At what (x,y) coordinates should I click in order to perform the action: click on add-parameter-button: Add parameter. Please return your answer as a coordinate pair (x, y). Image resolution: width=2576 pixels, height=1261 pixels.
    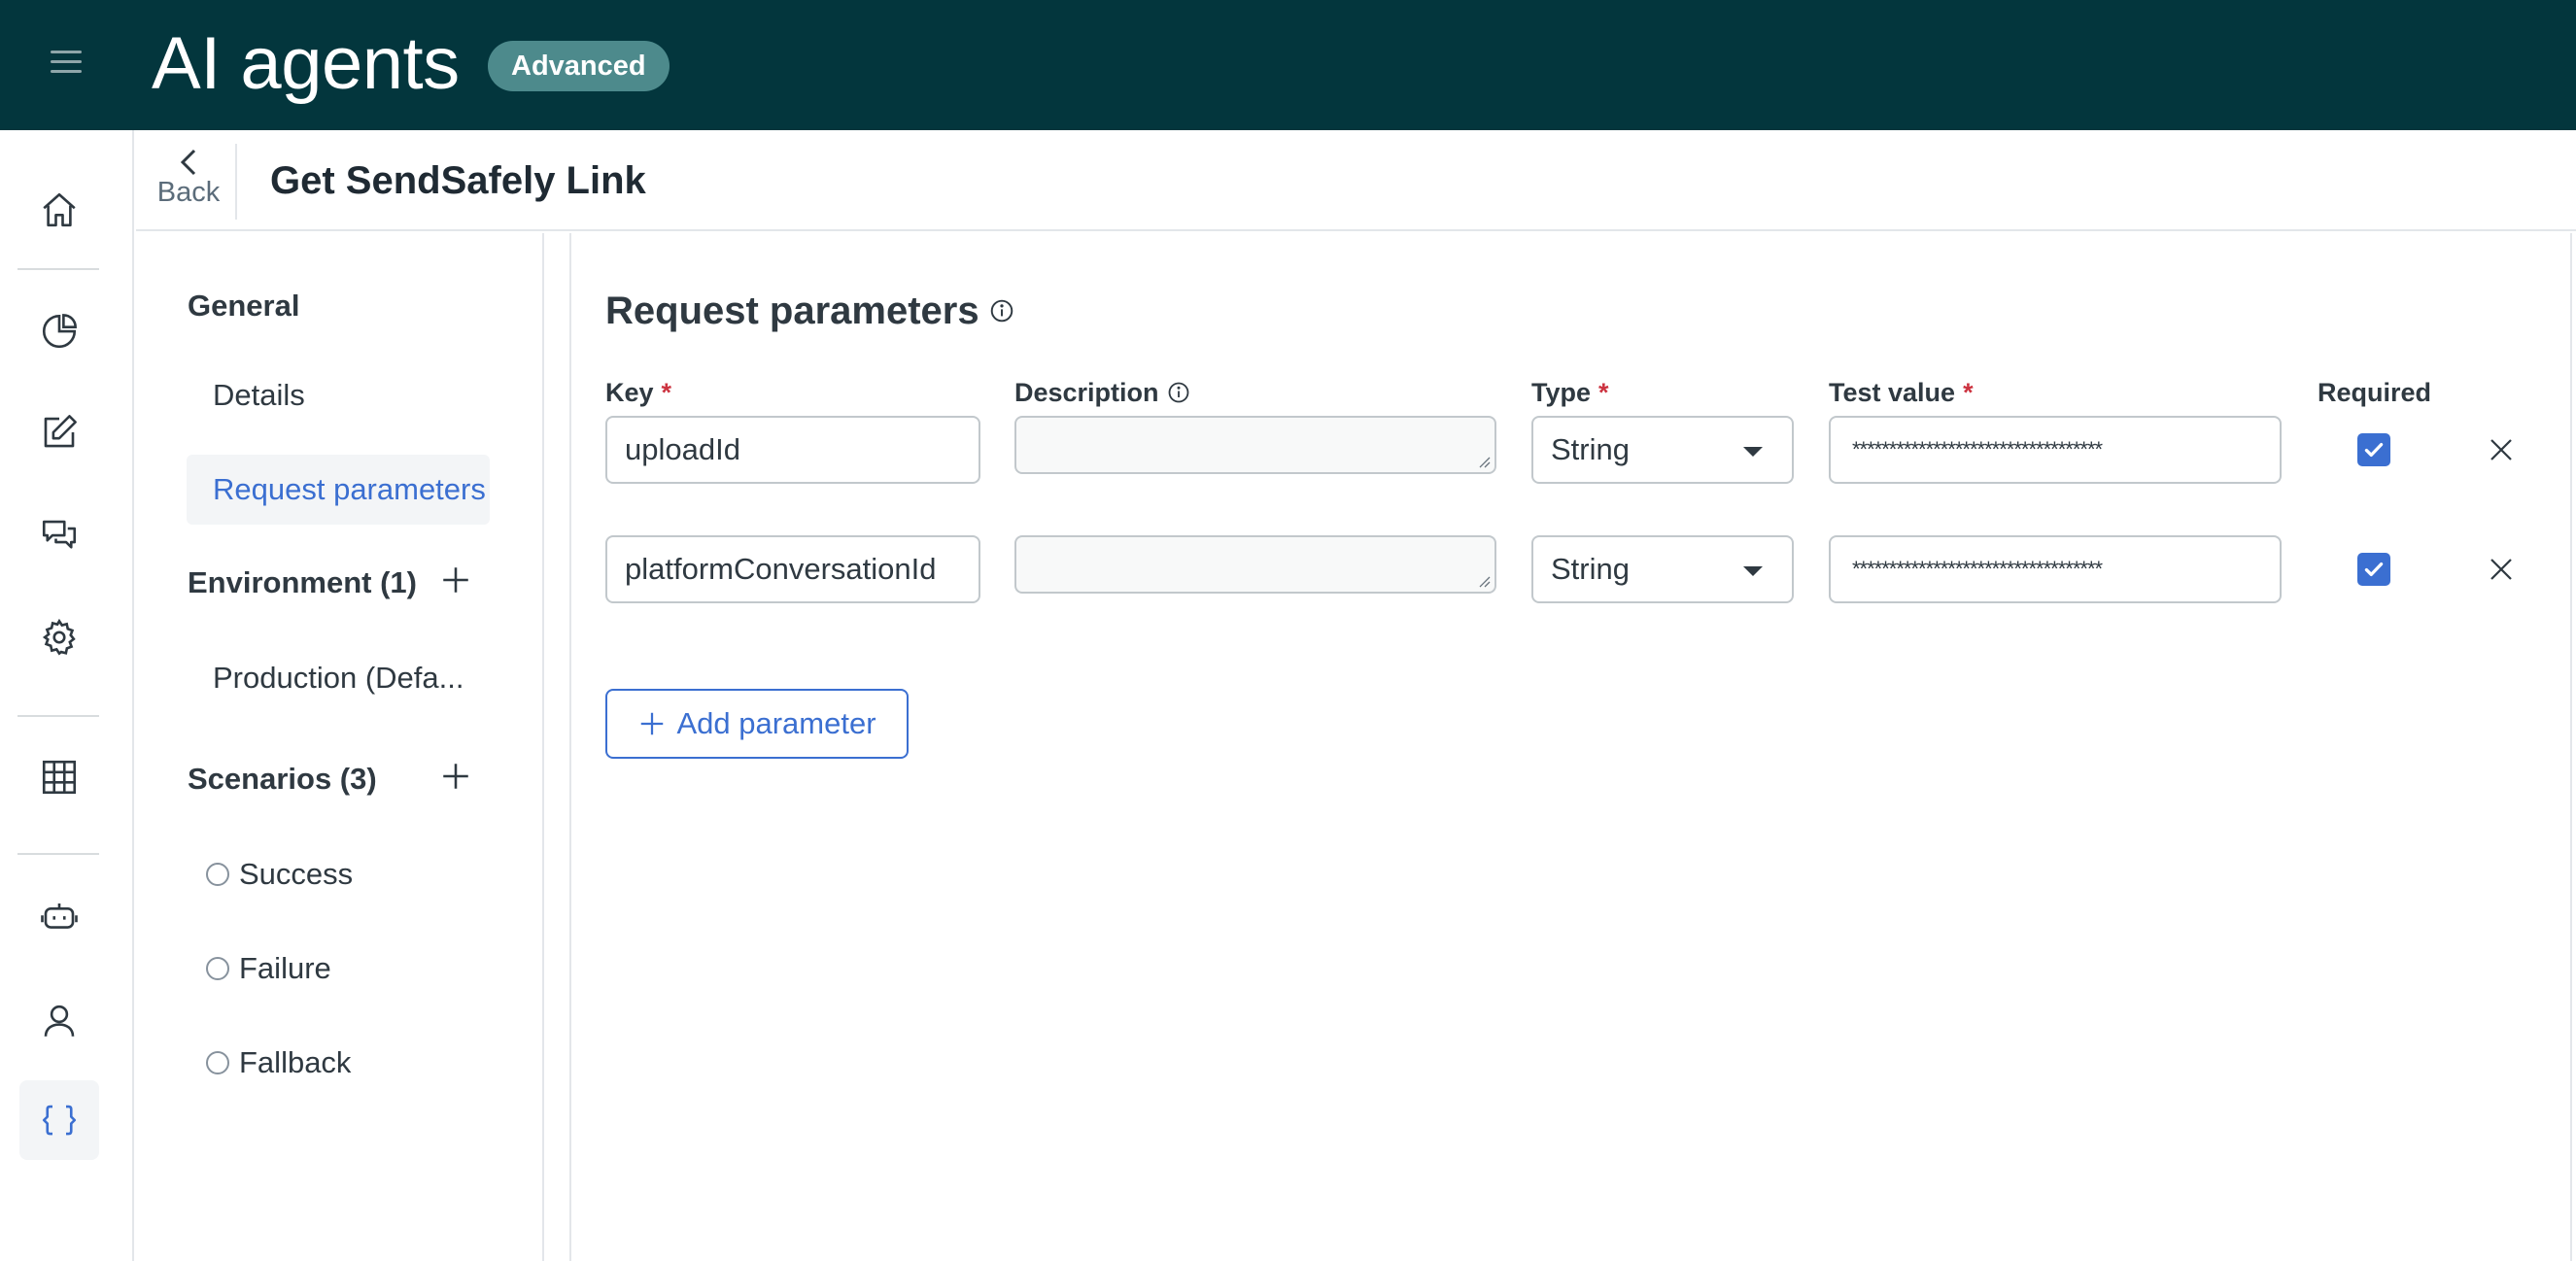
    Looking at the image, I should click on (757, 724).